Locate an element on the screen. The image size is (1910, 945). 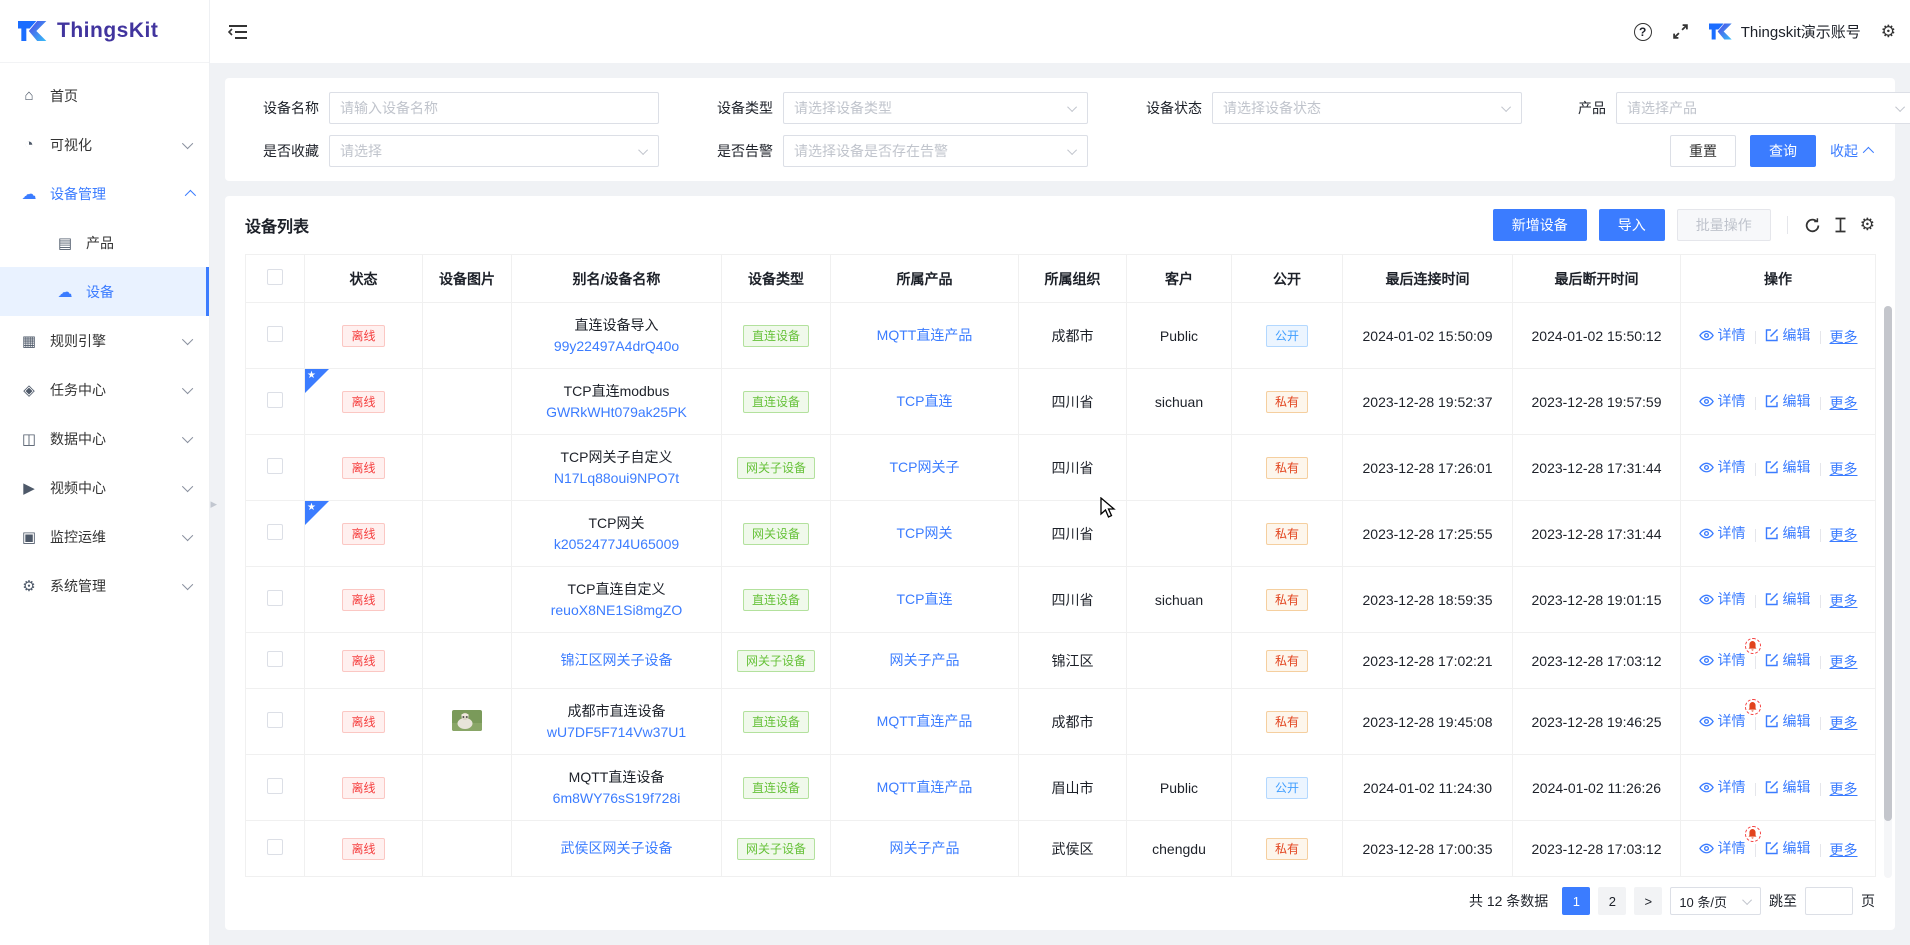
sidebar-item-visualization: ◔ 可视化 is located at coordinates (104, 144).